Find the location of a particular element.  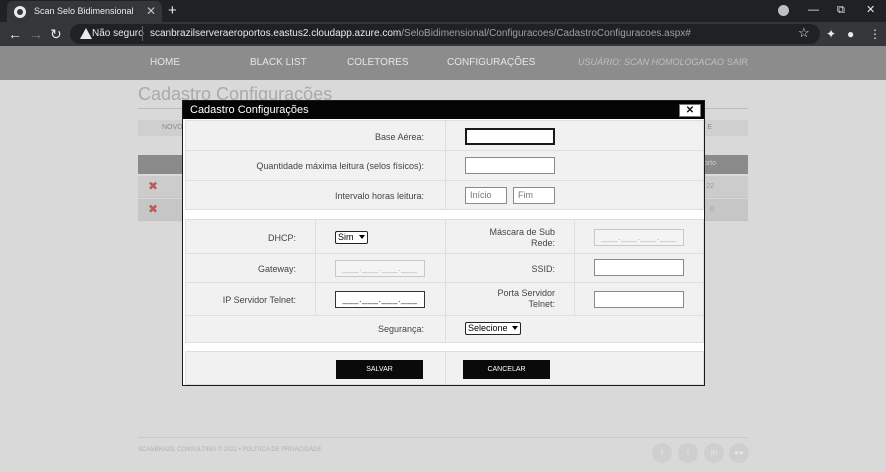

seguranca-select: Selecione is located at coordinates (493, 328).